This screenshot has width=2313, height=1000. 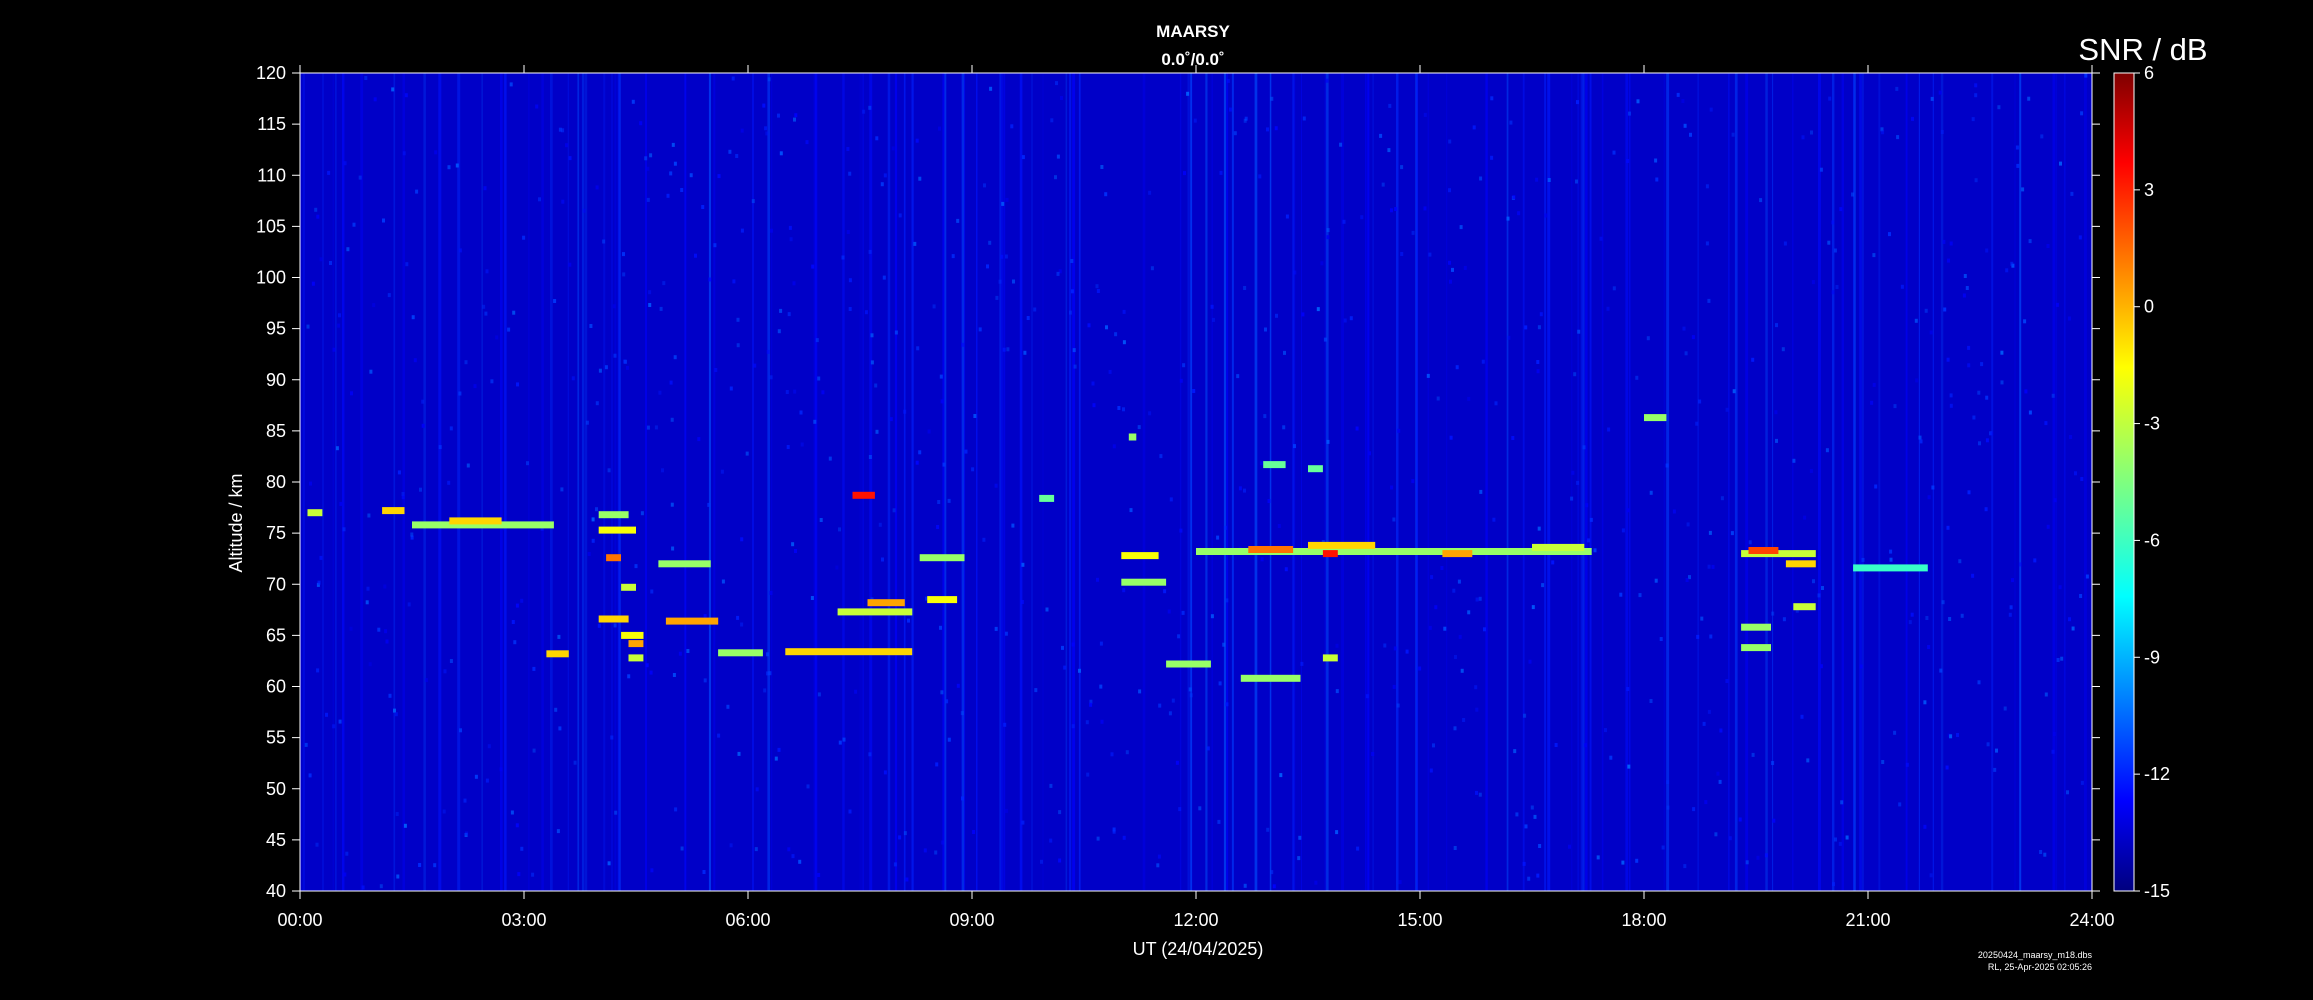 What do you see at coordinates (236, 522) in the screenshot?
I see `y-axis-label: Altitude / km` at bounding box center [236, 522].